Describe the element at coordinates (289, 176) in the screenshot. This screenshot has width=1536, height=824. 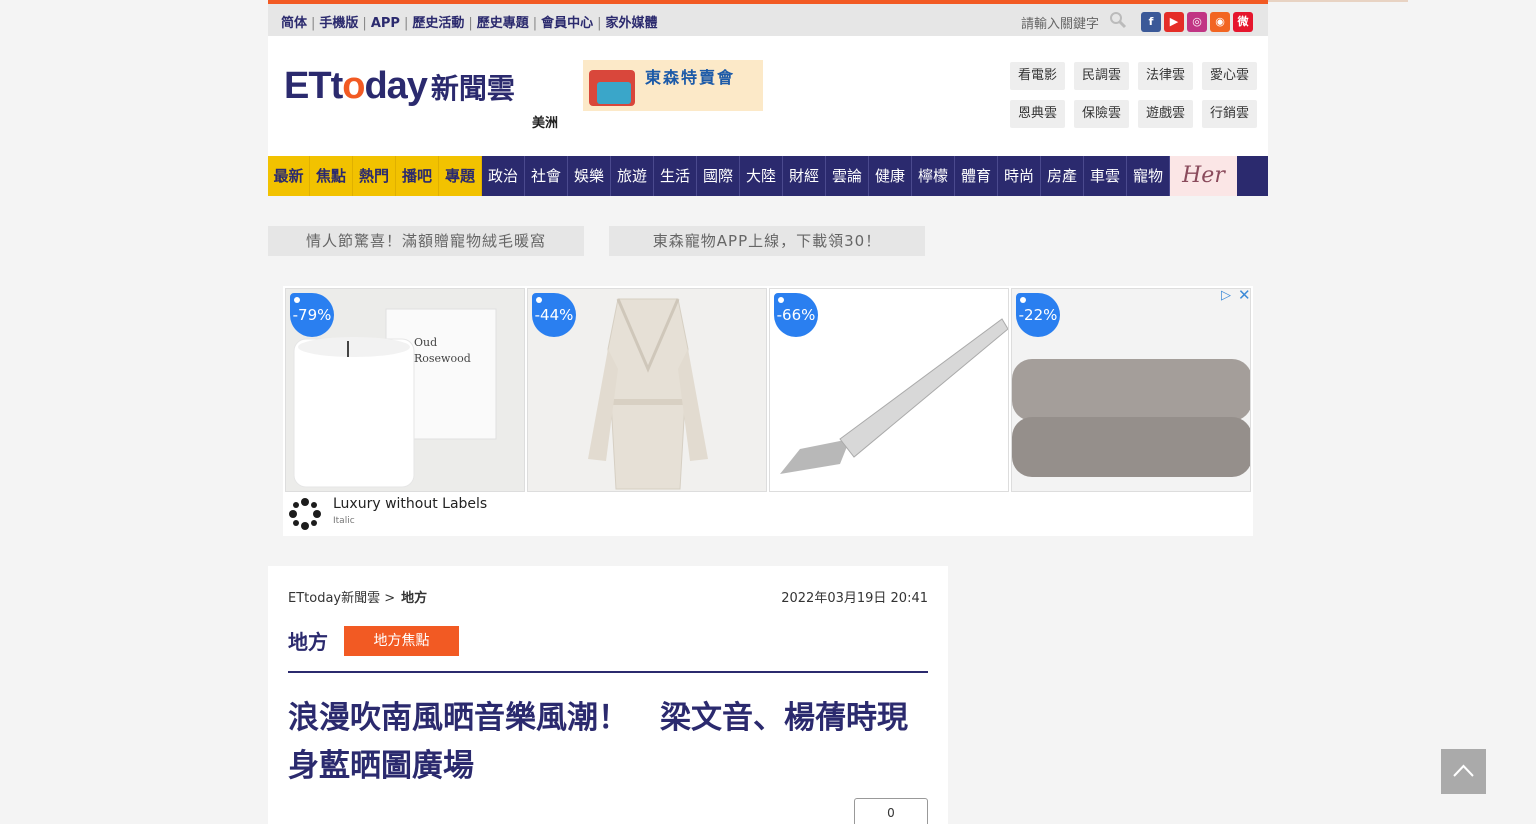
I see `nav-item: 最新` at that location.